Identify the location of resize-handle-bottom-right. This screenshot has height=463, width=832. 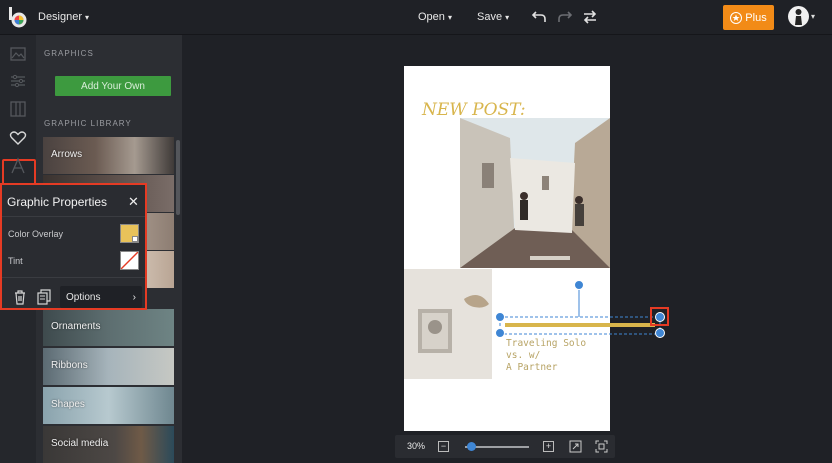
(660, 333).